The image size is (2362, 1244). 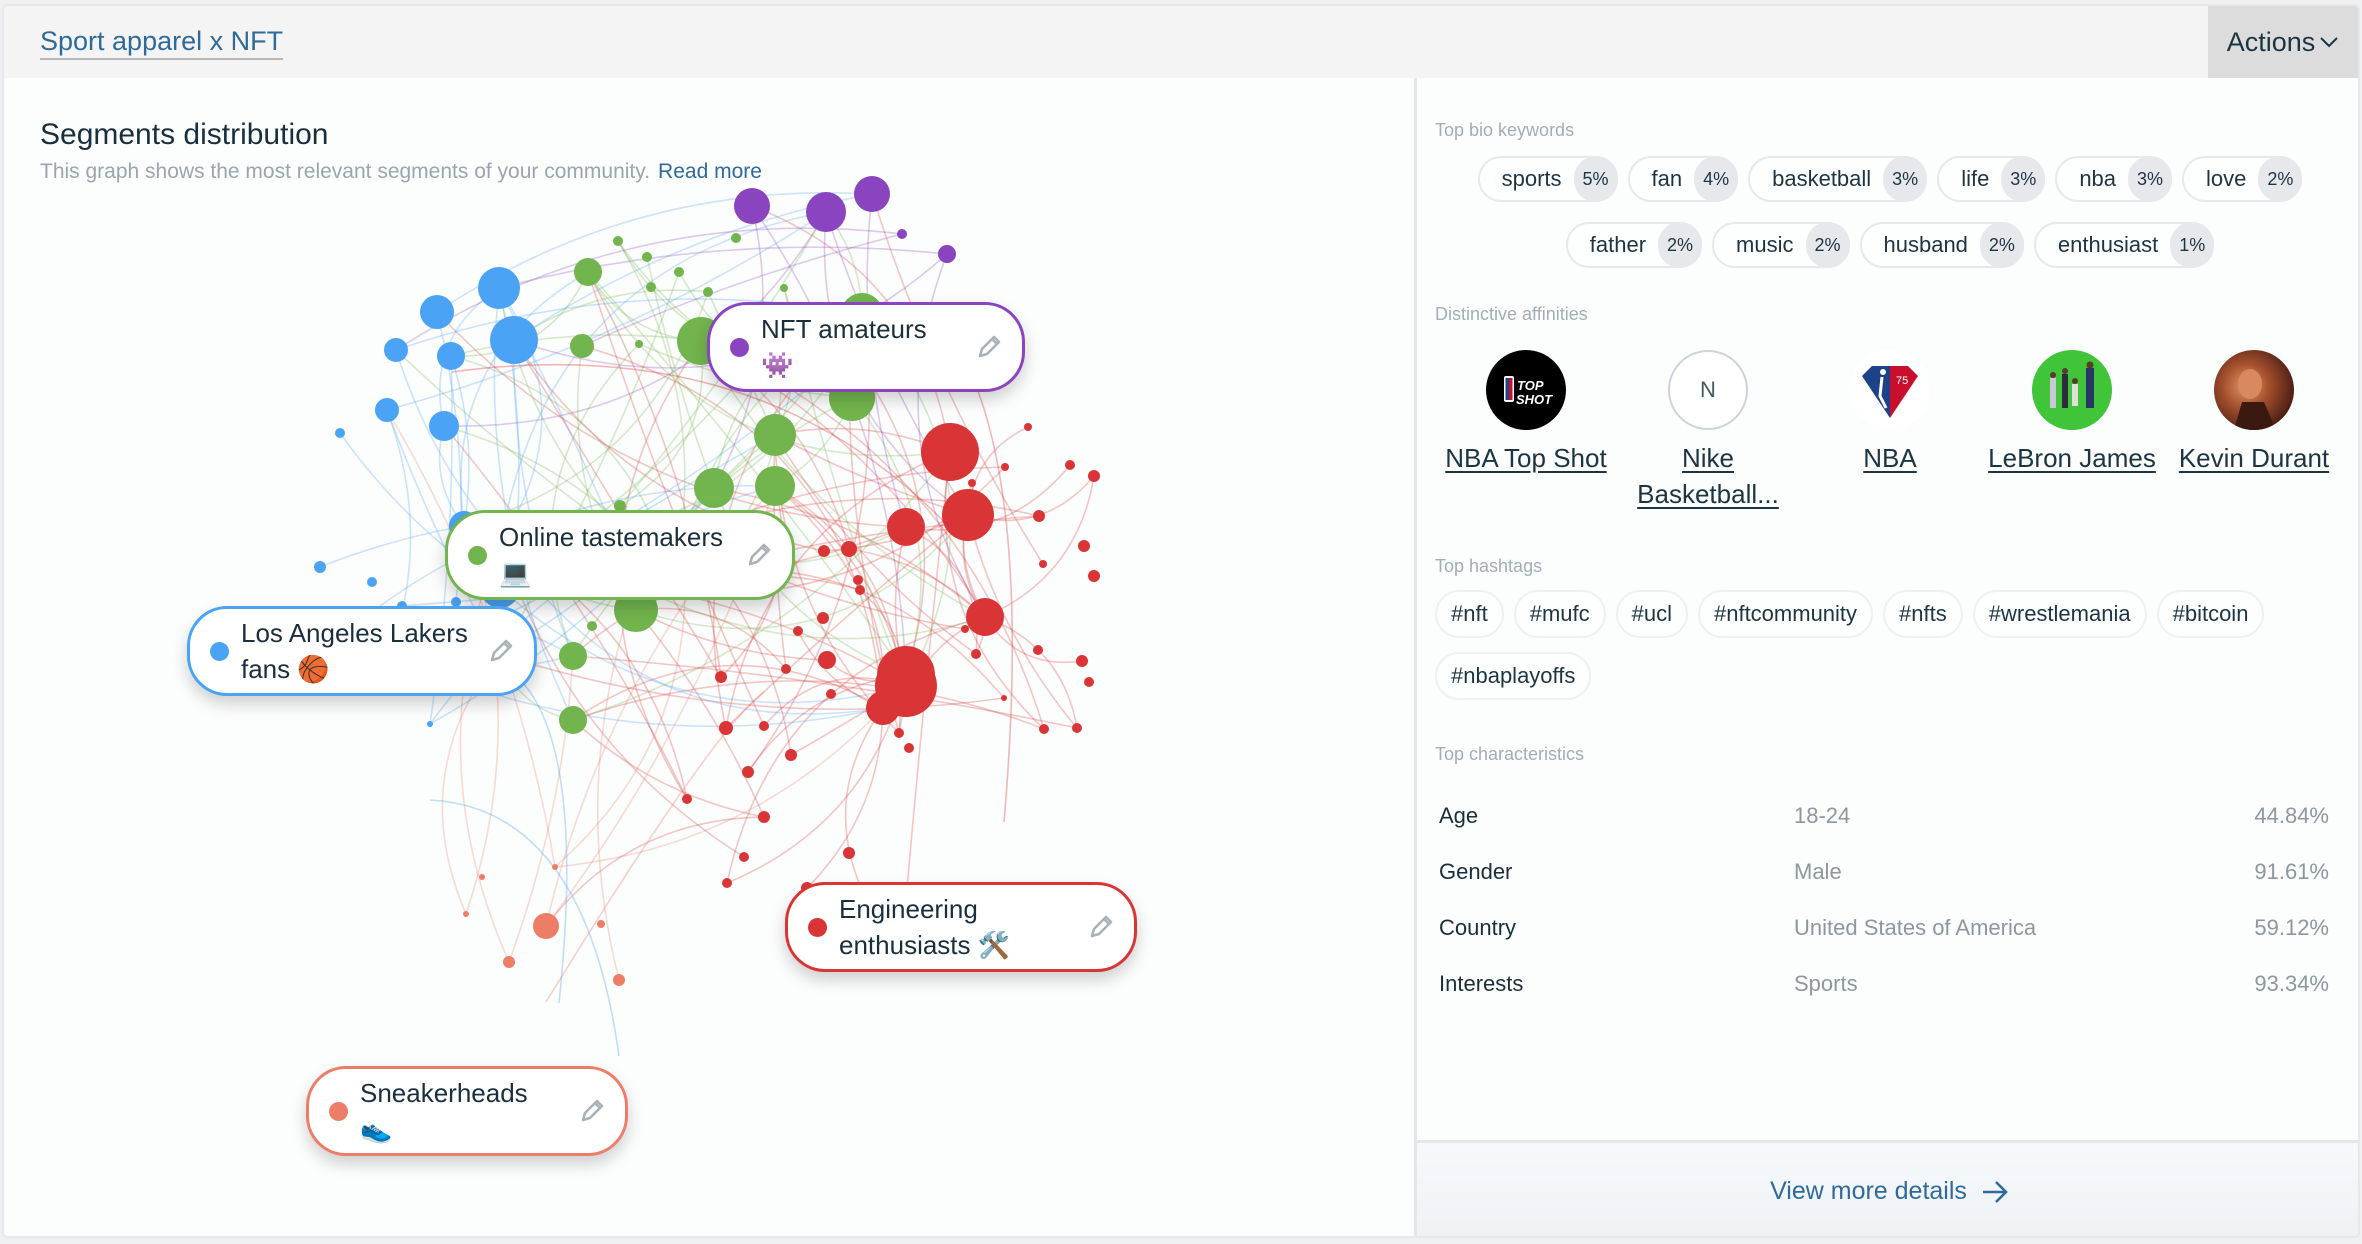 What do you see at coordinates (1559, 614) in the screenshot?
I see `hashtag-chip: #mufc` at bounding box center [1559, 614].